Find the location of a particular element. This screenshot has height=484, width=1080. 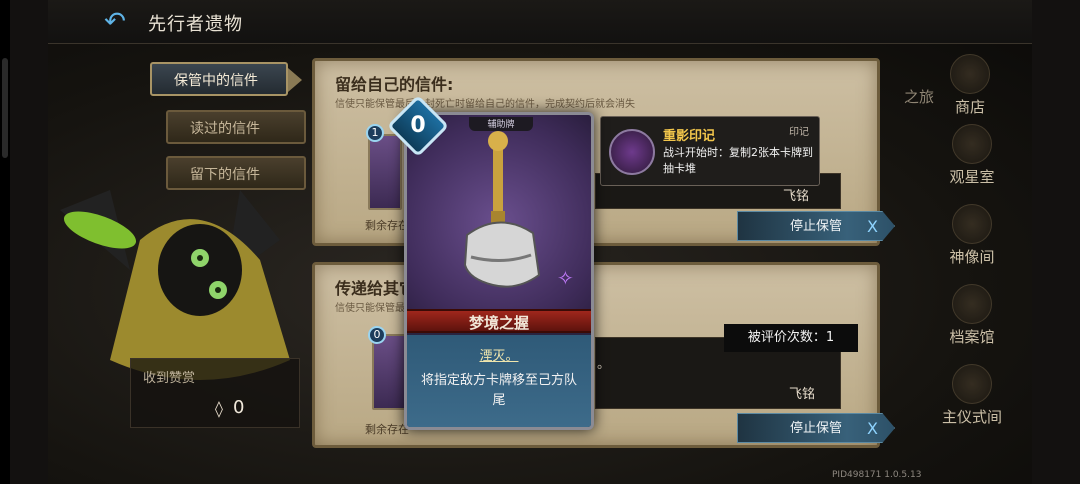

letter-snippet: 。 is located at coordinates (604, 364).